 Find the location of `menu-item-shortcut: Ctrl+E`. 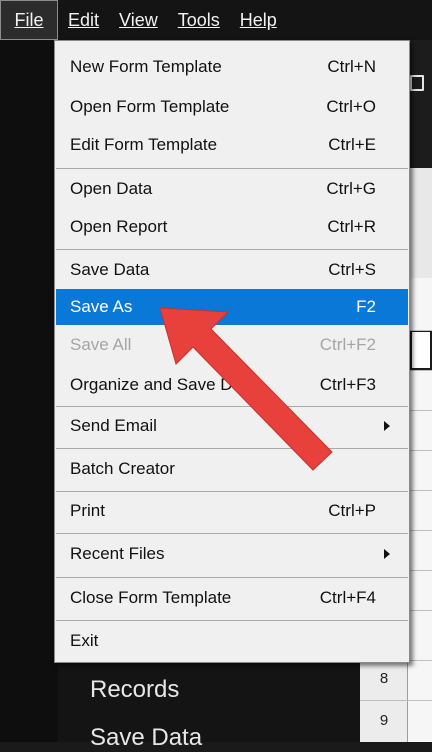

menu-item-shortcut: Ctrl+E is located at coordinates (352, 144).